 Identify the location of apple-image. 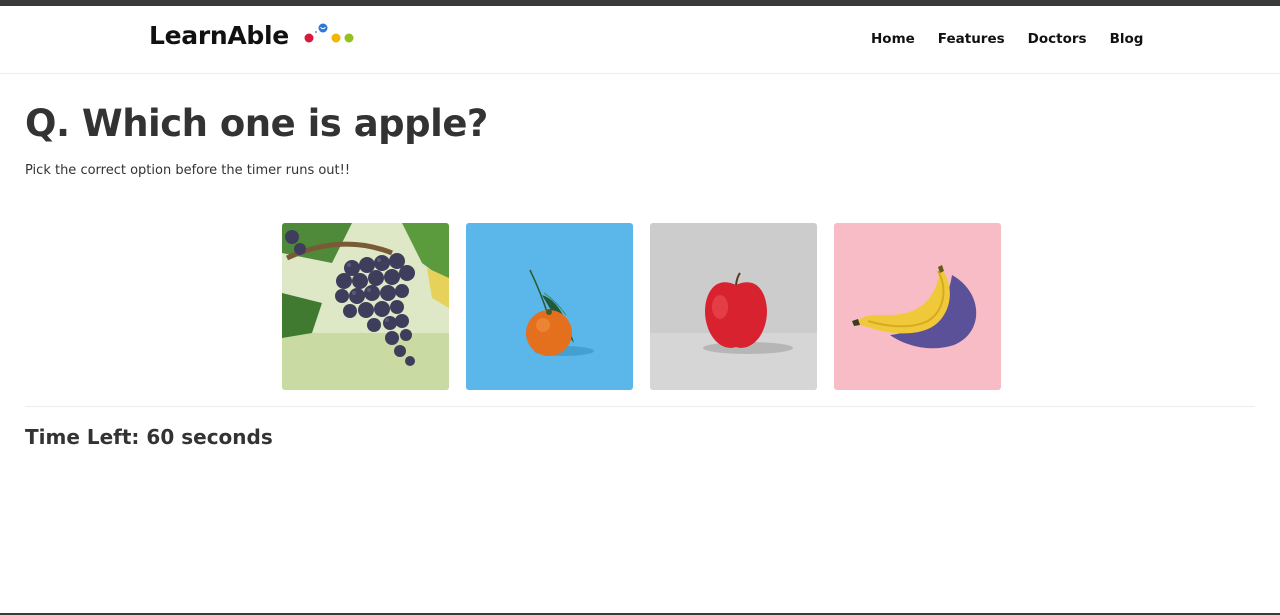
(733, 306).